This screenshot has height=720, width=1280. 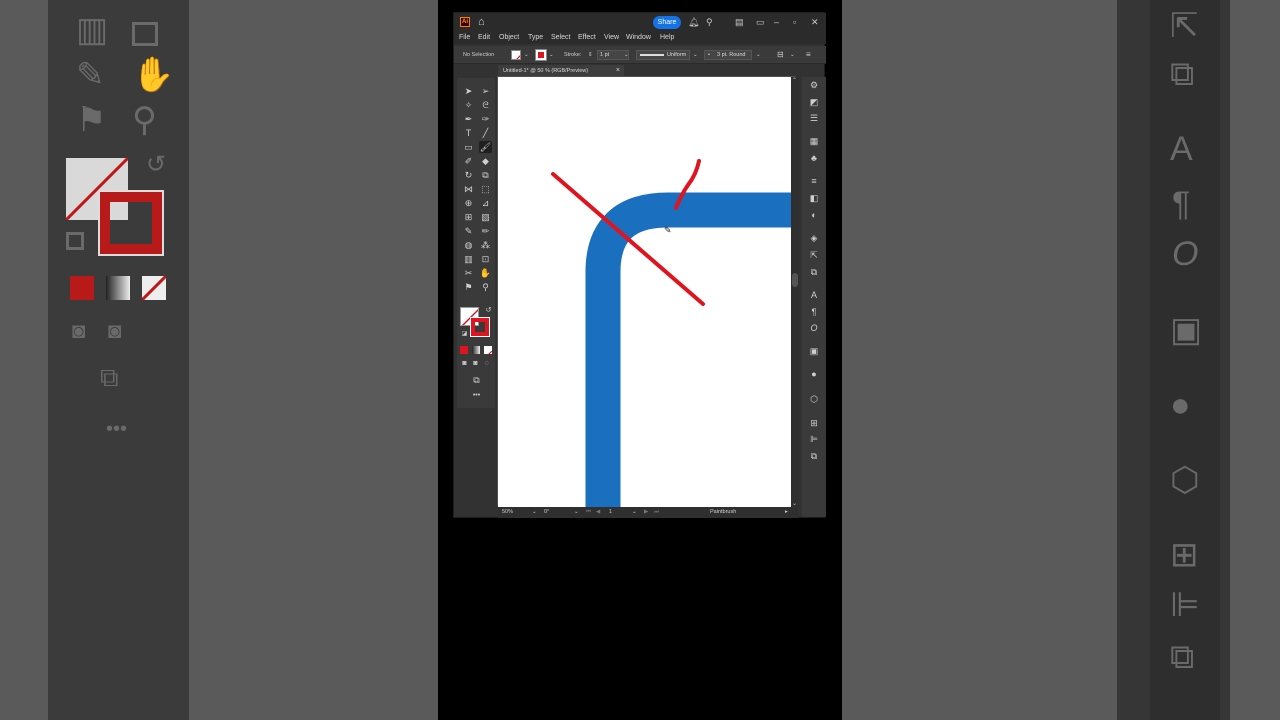 I want to click on export-icon: ⇱, so click(x=814, y=255).